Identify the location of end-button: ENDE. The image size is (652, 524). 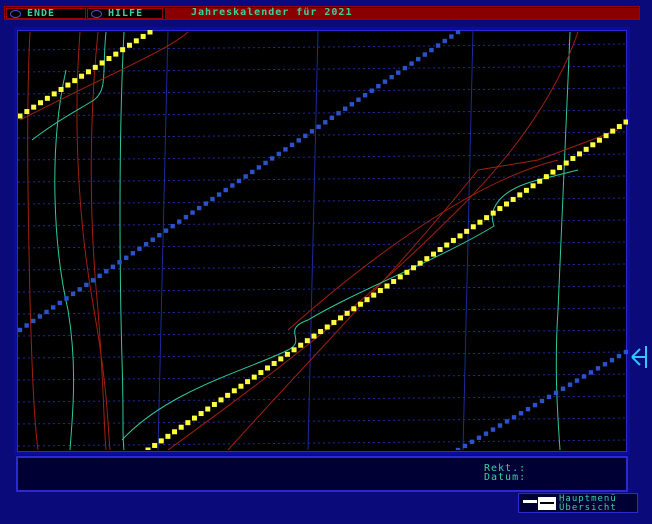
(46, 13).